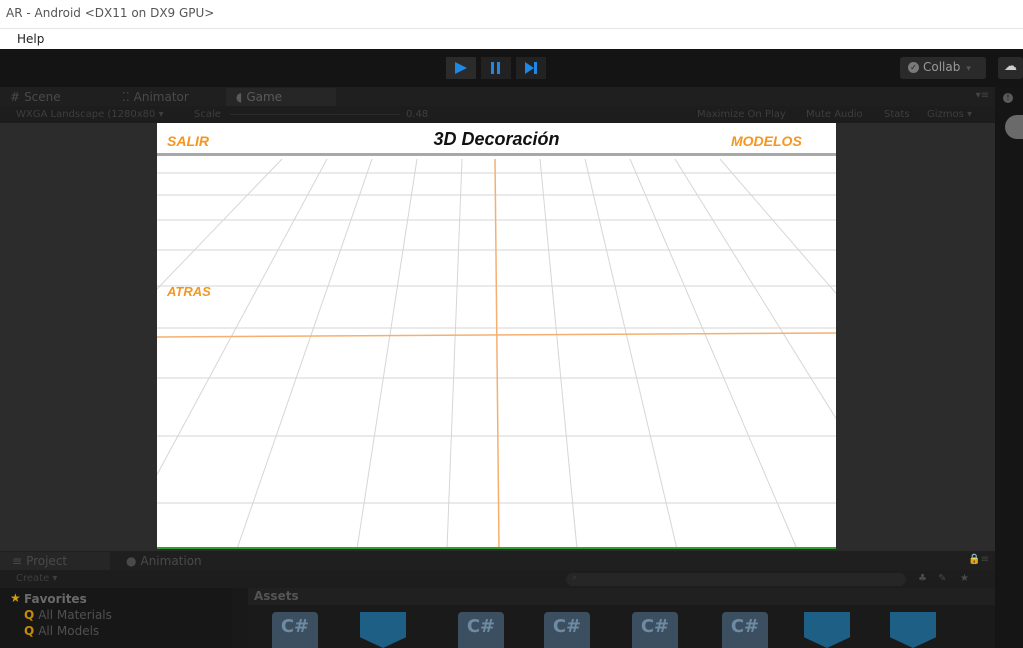 The height and width of the screenshot is (648, 1023). Describe the element at coordinates (171, 561) in the screenshot. I see `tab-animation-label: Animation` at that location.